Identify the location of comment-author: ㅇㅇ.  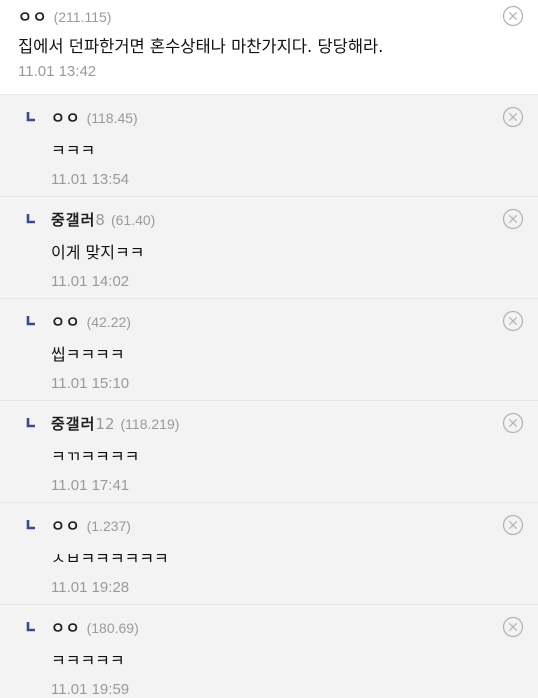
(33, 17).